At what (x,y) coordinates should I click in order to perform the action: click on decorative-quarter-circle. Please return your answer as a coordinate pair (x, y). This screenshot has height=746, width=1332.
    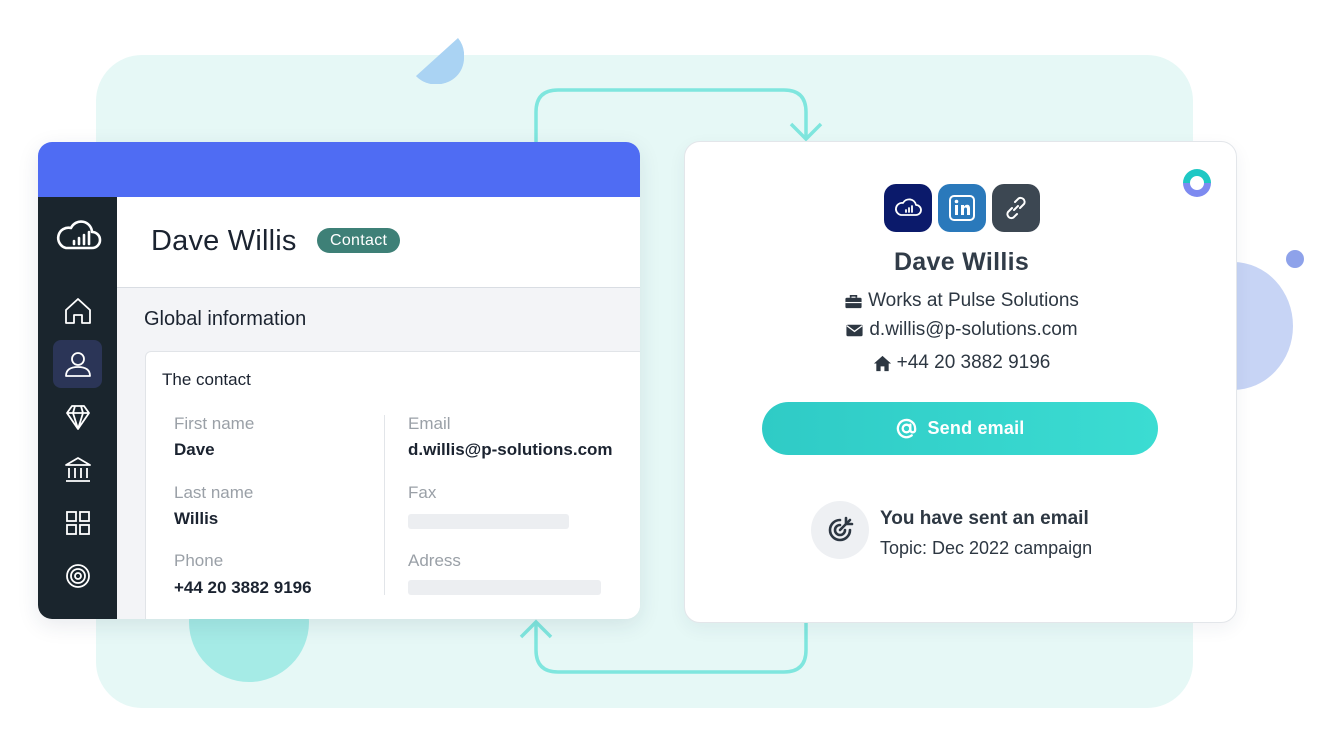
    Looking at the image, I should click on (440, 61).